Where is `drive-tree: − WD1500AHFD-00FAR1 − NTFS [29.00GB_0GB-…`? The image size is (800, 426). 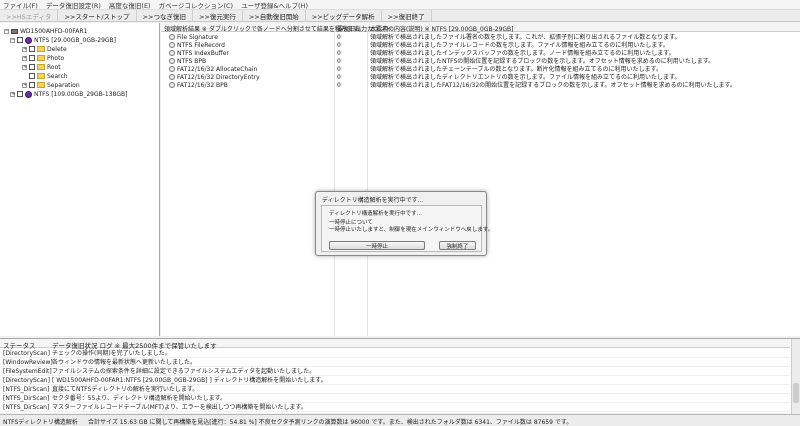
drive-tree: − WD1500AHFD-00FAR1 − NTFS [29.00GB_0GB-… is located at coordinates (80, 179).